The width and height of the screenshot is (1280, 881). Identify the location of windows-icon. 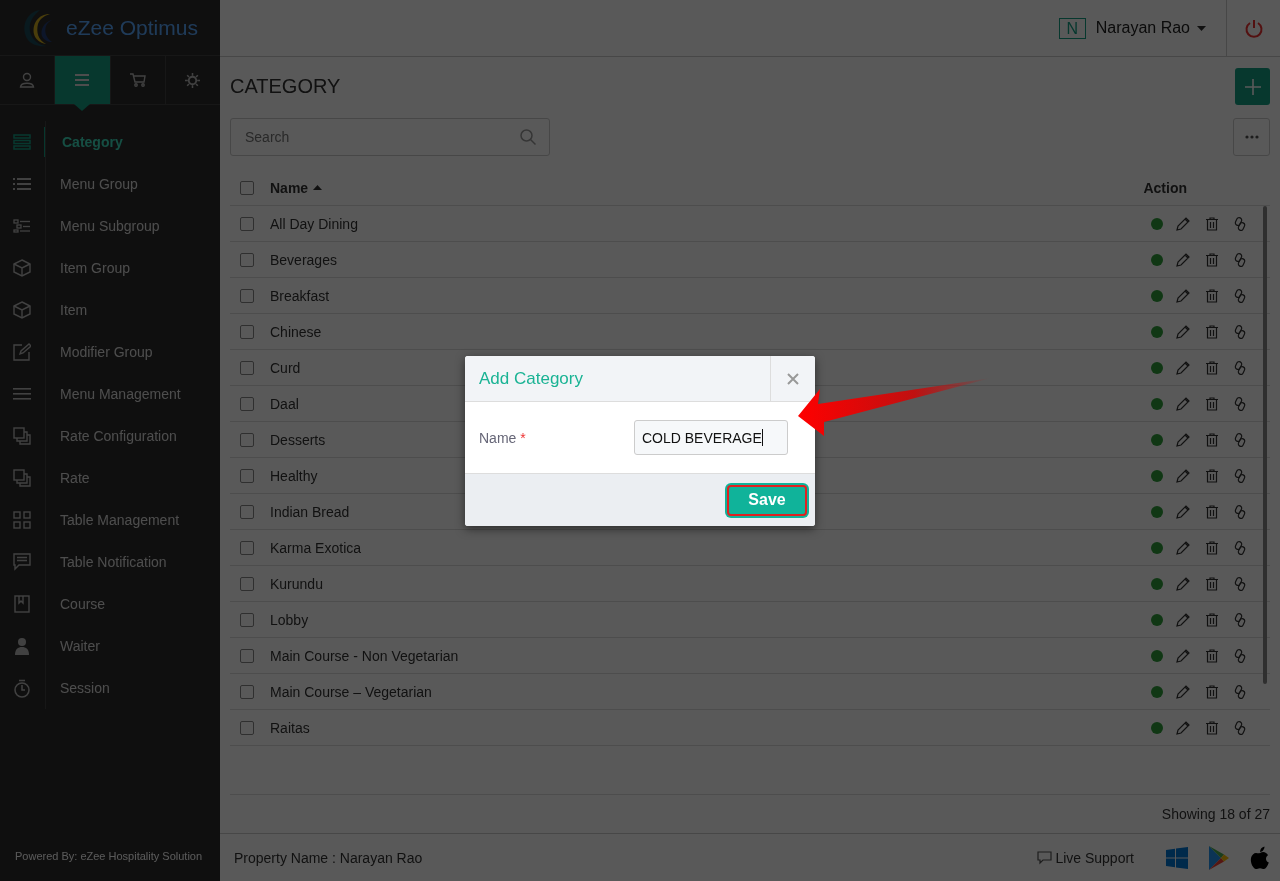
(1177, 857).